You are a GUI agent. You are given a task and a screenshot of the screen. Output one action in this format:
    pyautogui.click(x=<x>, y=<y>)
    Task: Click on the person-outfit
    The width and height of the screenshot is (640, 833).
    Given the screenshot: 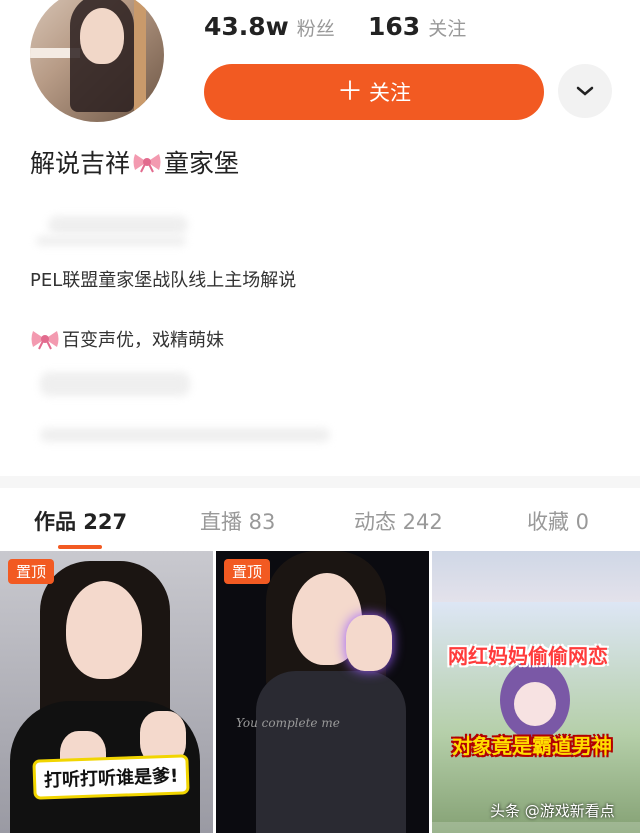 What is the action you would take?
    pyautogui.click(x=331, y=752)
    